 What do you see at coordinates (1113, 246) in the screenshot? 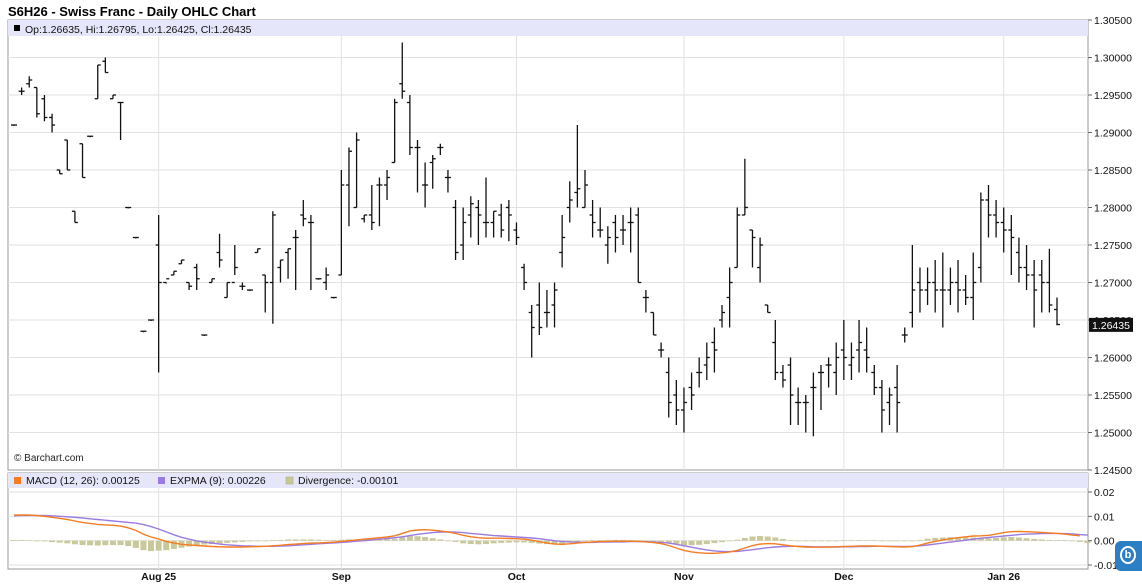
I see `price-y-tick-label: 1.27500` at bounding box center [1113, 246].